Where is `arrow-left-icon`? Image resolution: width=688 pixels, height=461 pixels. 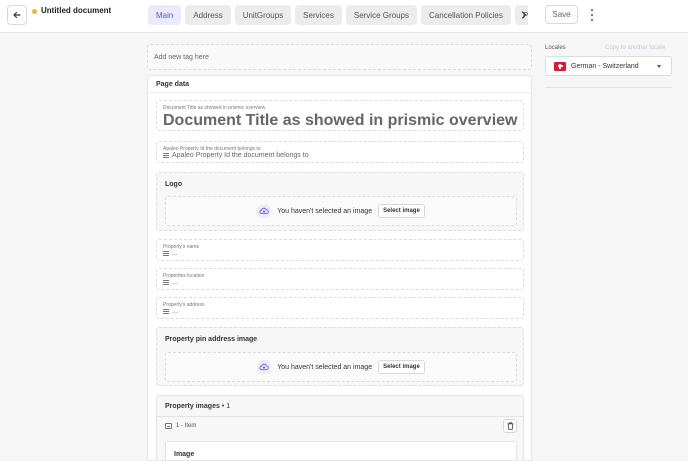 arrow-left-icon is located at coordinates (17, 15).